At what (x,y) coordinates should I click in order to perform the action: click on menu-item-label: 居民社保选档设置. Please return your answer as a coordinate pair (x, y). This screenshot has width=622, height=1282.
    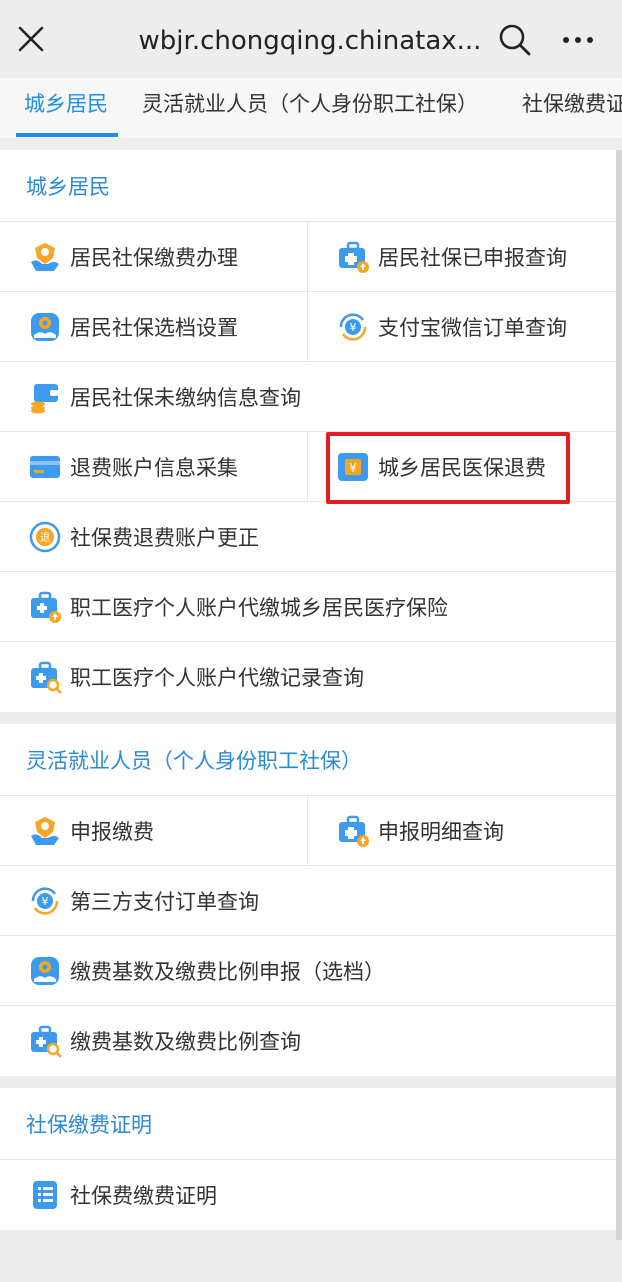
    Looking at the image, I should click on (154, 328).